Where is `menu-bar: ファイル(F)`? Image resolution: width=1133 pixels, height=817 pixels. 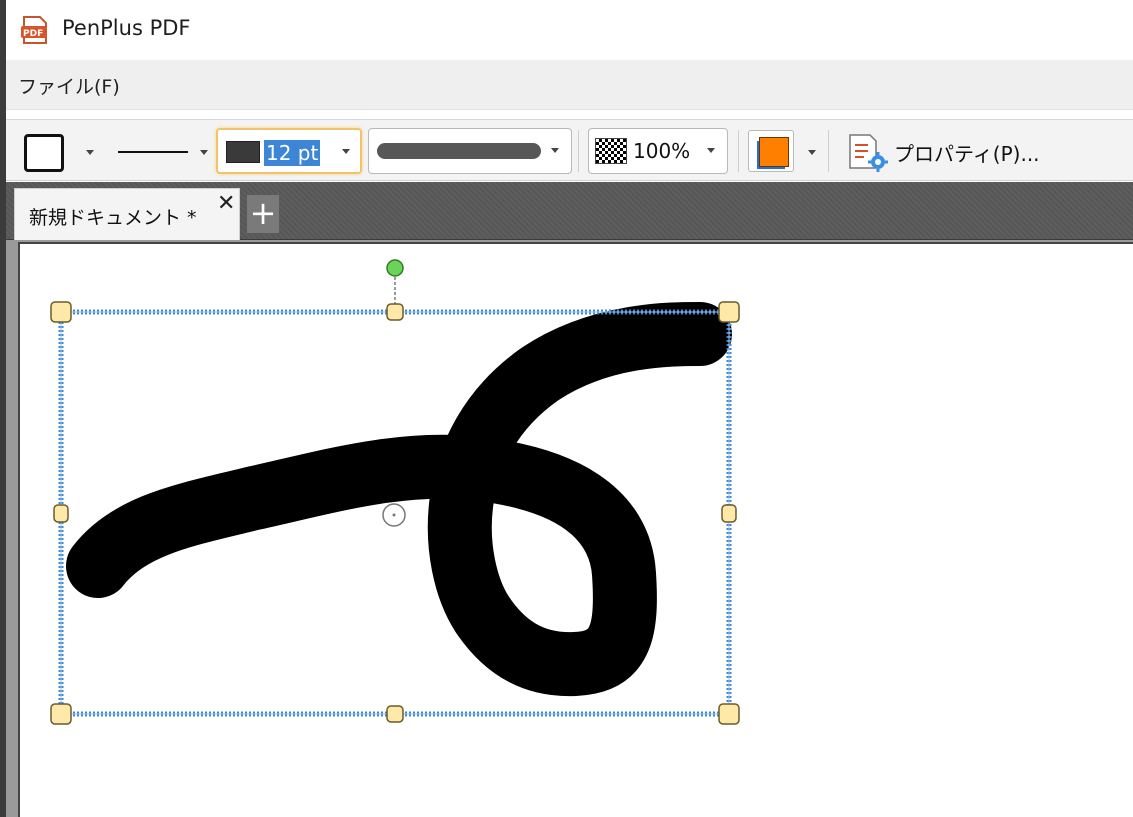 menu-bar: ファイル(F) is located at coordinates (569, 85).